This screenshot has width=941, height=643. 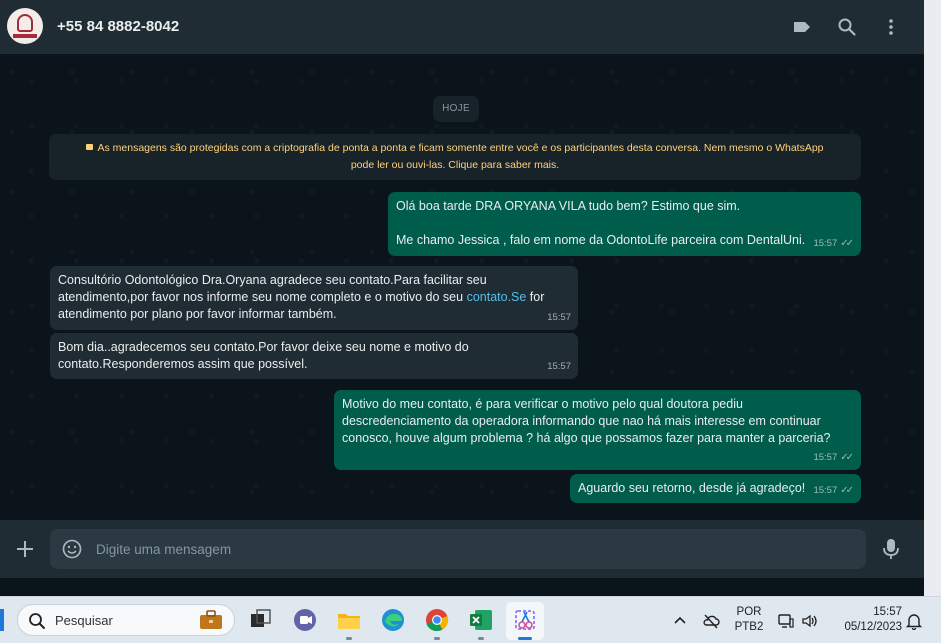 What do you see at coordinates (525, 620) in the screenshot?
I see `snipping-tool-icon` at bounding box center [525, 620].